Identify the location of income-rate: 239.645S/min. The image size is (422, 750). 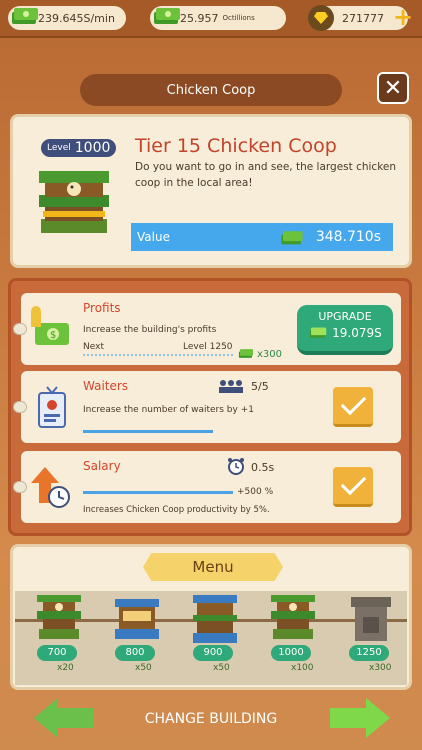
(76, 18).